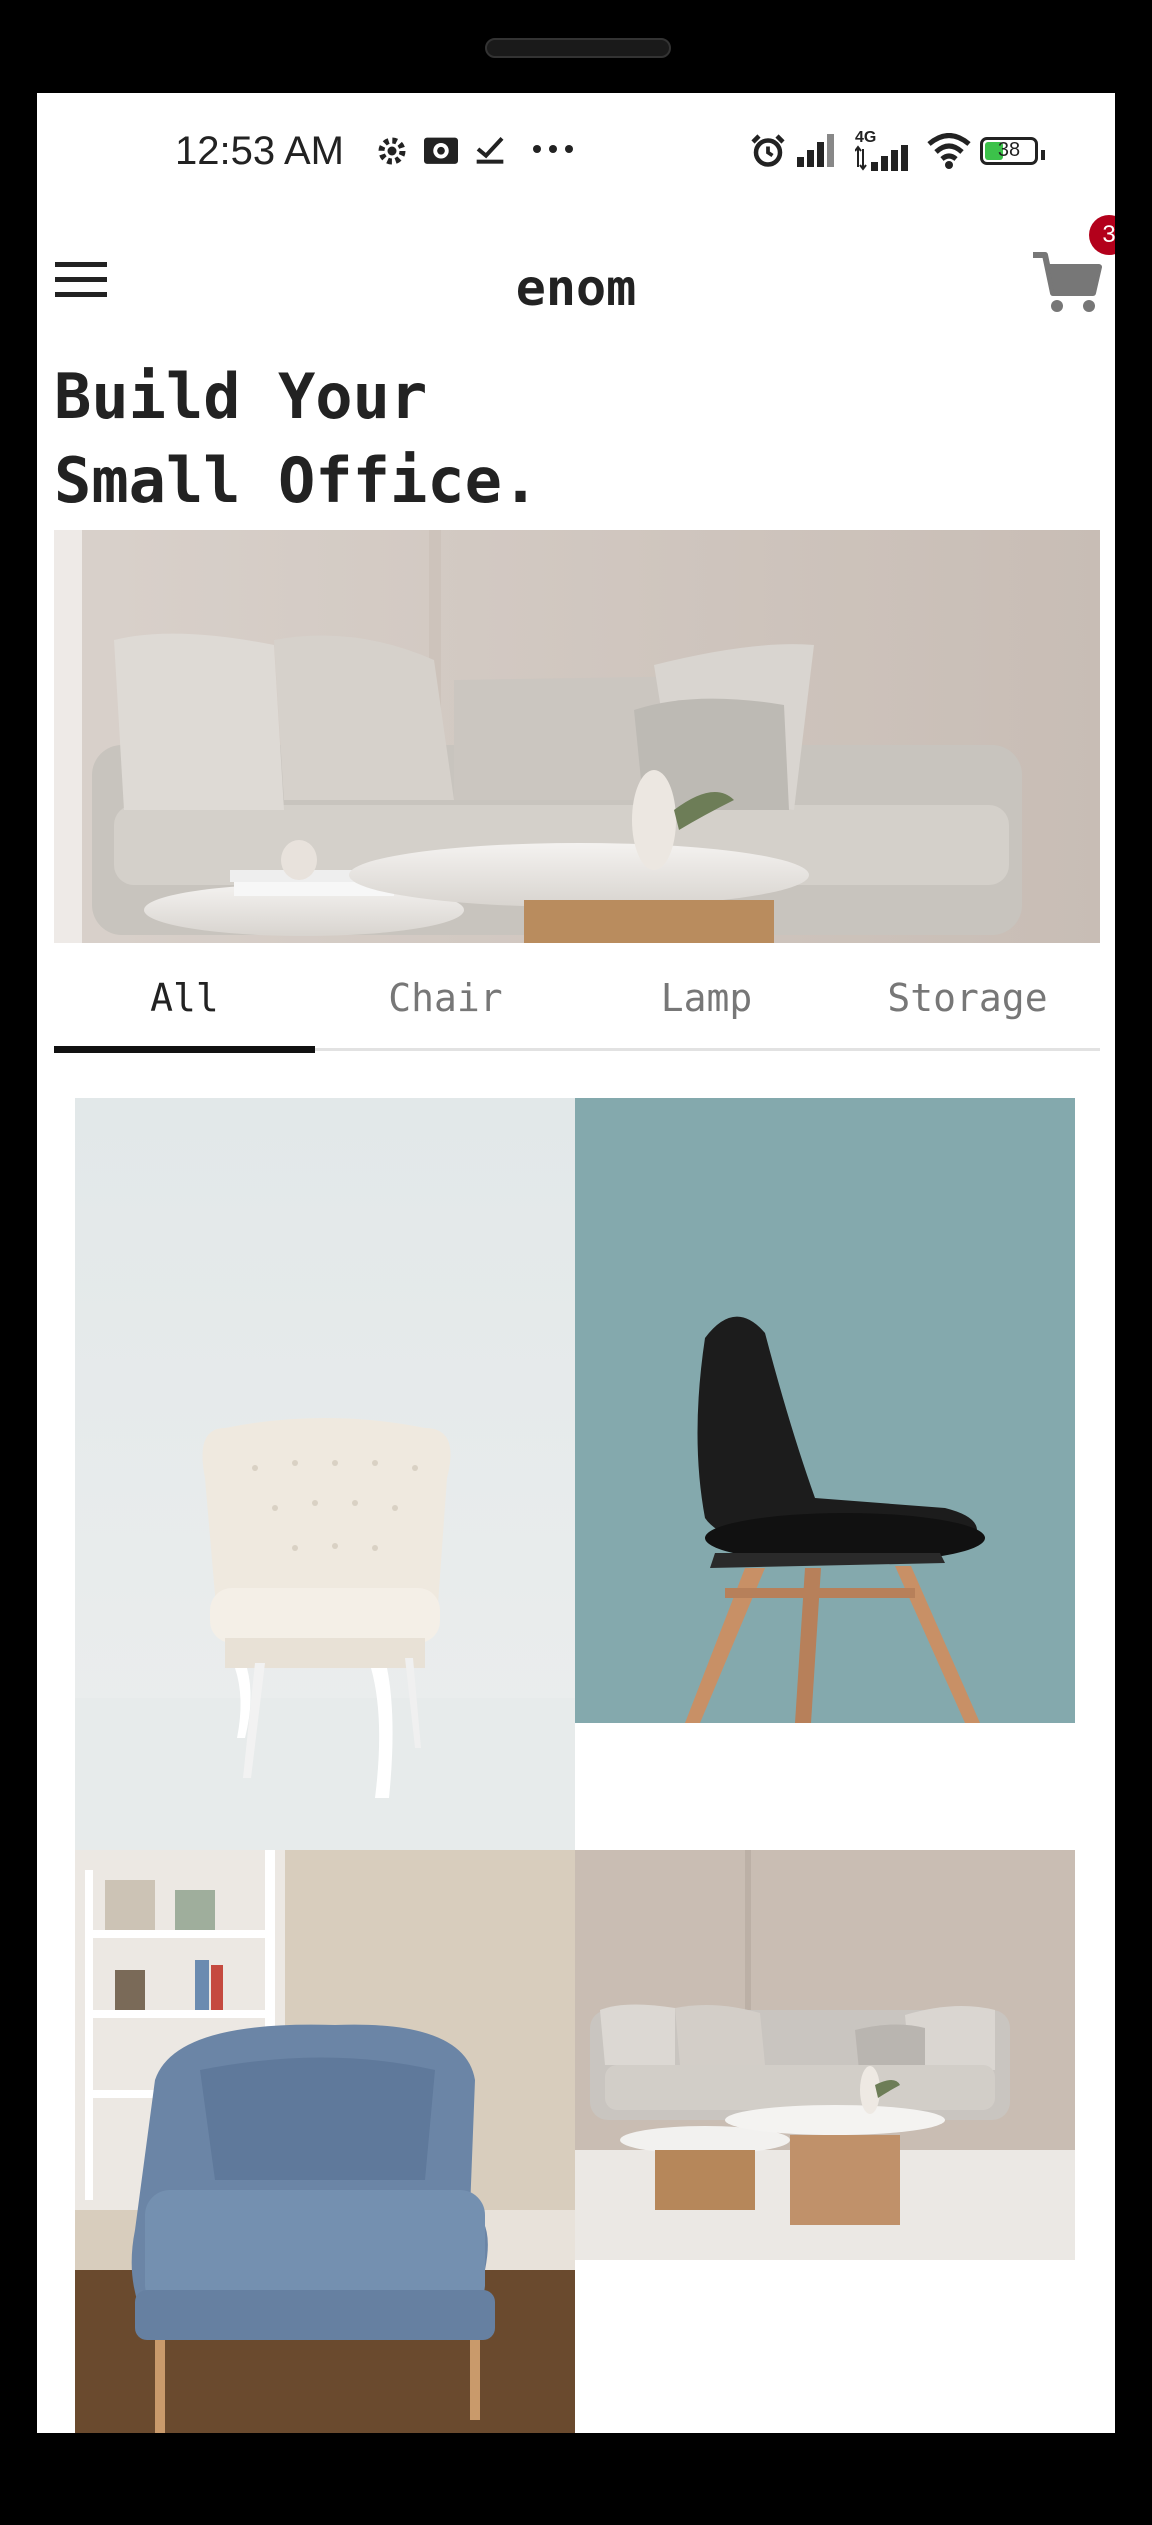  What do you see at coordinates (949, 151) in the screenshot?
I see `wifi-icon` at bounding box center [949, 151].